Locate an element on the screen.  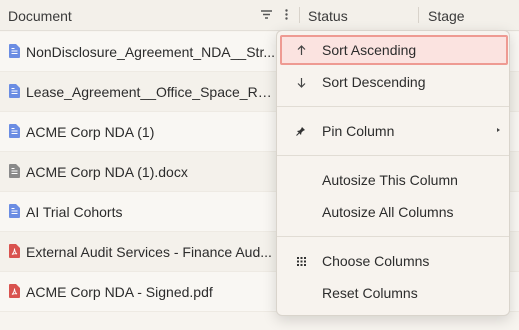
column-header-document: Document is located at coordinates (40, 16).